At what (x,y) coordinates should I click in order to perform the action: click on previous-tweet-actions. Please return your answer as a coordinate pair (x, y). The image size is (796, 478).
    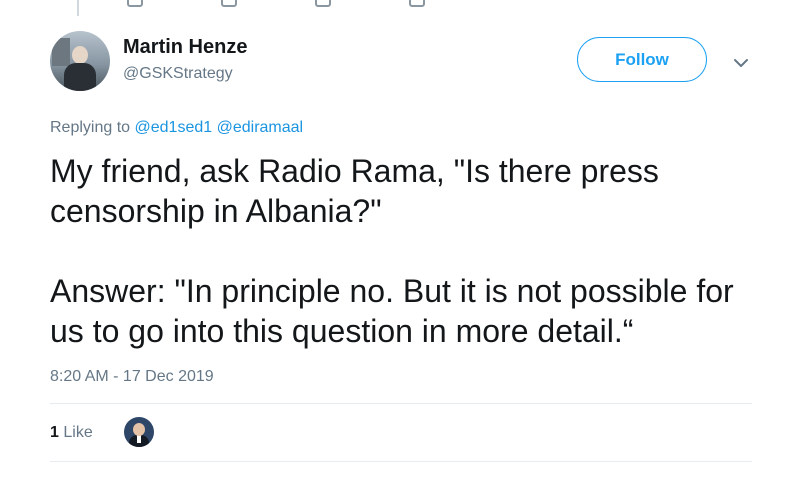
    Looking at the image, I should click on (276, 3).